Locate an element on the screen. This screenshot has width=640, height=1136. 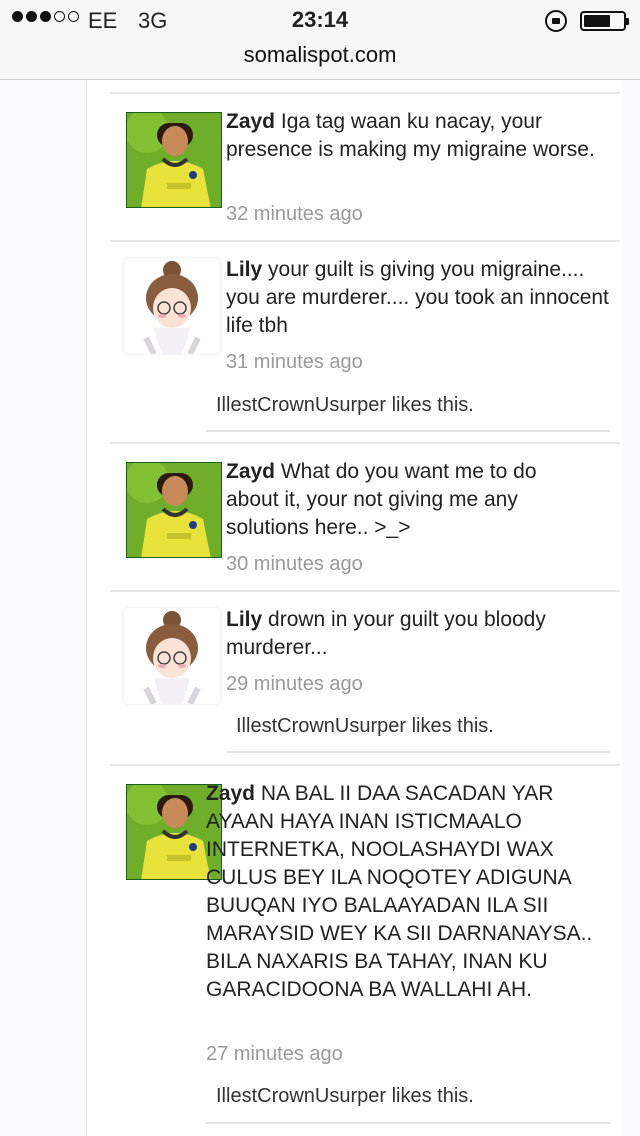
status-bar: EE 3G 23:14 is located at coordinates (320, 22).